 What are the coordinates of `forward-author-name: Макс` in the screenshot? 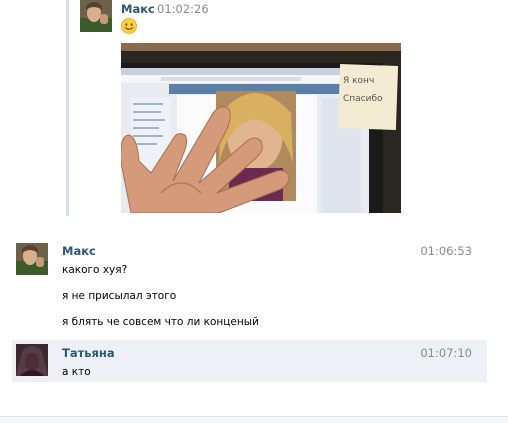 It's located at (138, 9).